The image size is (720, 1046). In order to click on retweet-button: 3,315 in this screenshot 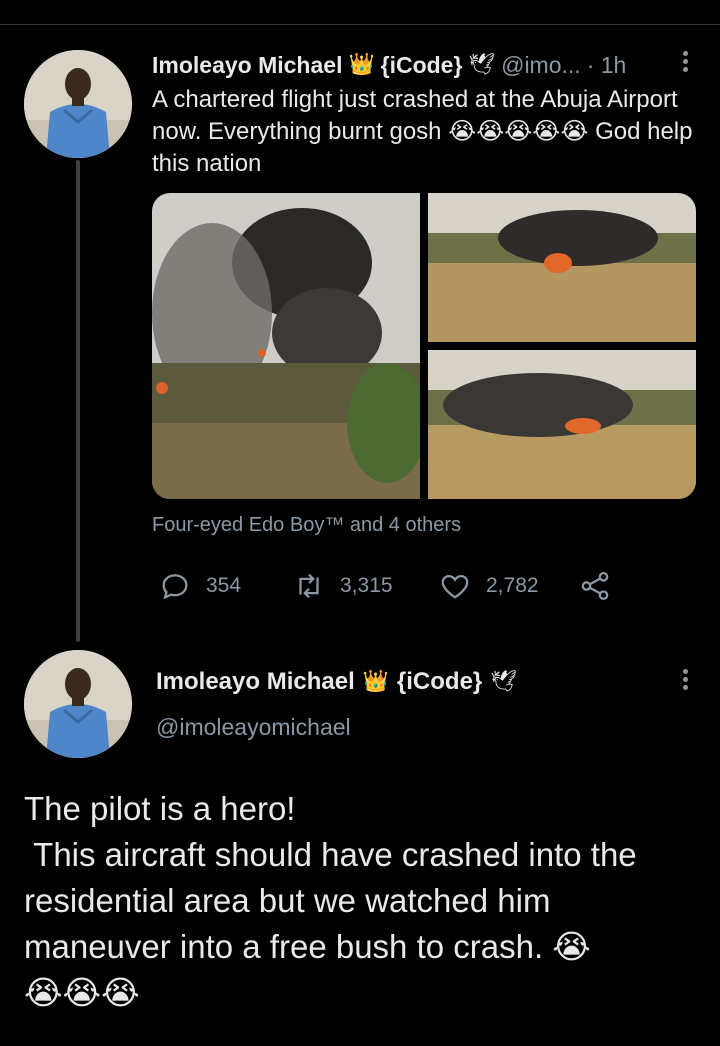, I will do `click(342, 586)`.